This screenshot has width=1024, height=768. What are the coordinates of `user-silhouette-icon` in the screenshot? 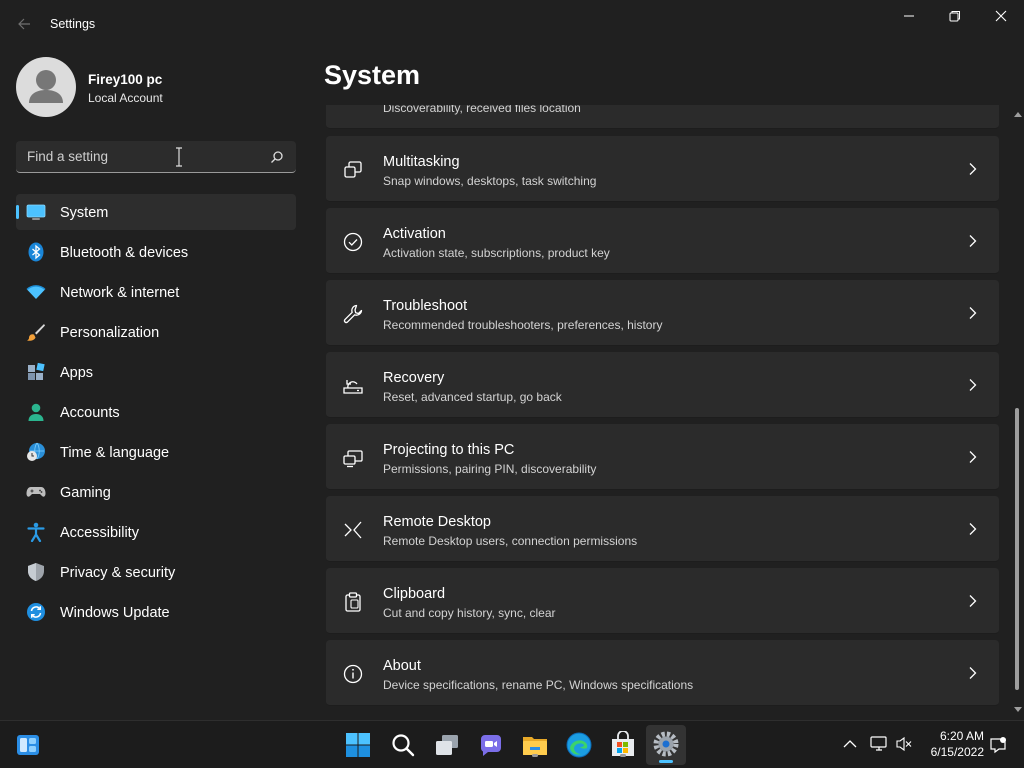 It's located at (46, 86).